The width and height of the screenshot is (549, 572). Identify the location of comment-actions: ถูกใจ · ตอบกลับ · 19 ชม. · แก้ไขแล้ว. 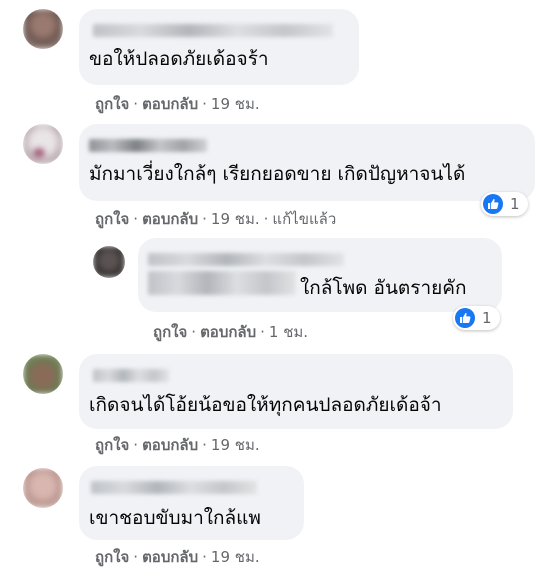
(216, 219).